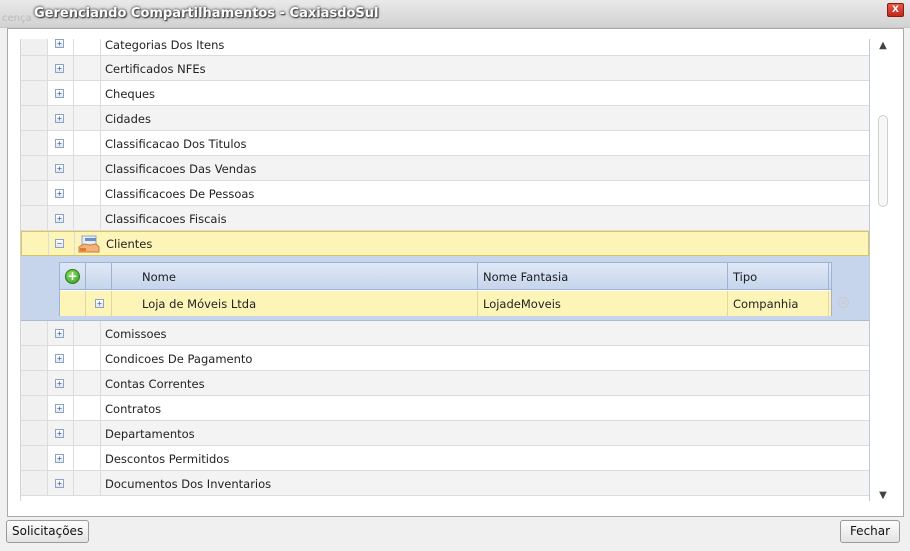 The width and height of the screenshot is (910, 551). I want to click on collapse-icon: −, so click(59, 243).